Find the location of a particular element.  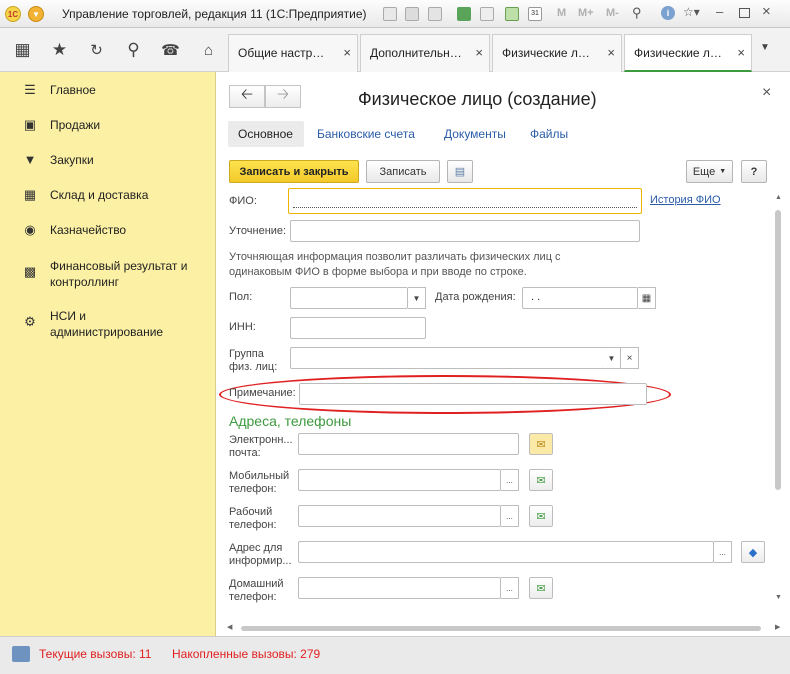

home-phone-input is located at coordinates (399, 588).